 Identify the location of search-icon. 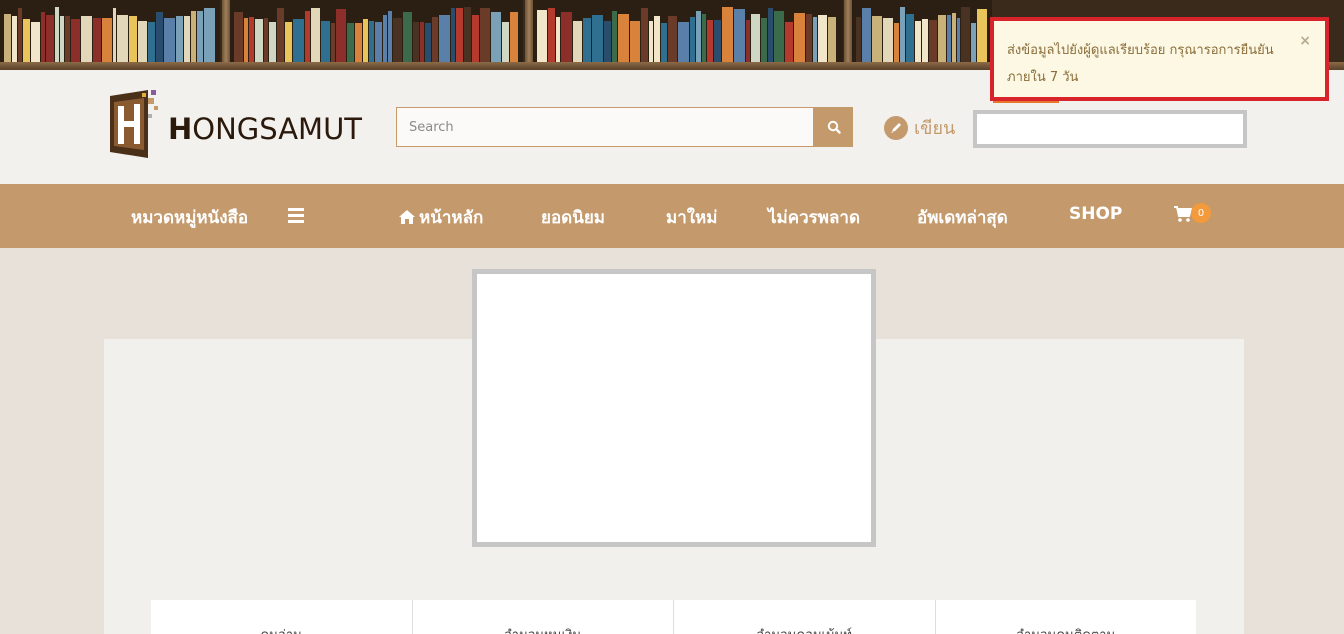
(834, 127).